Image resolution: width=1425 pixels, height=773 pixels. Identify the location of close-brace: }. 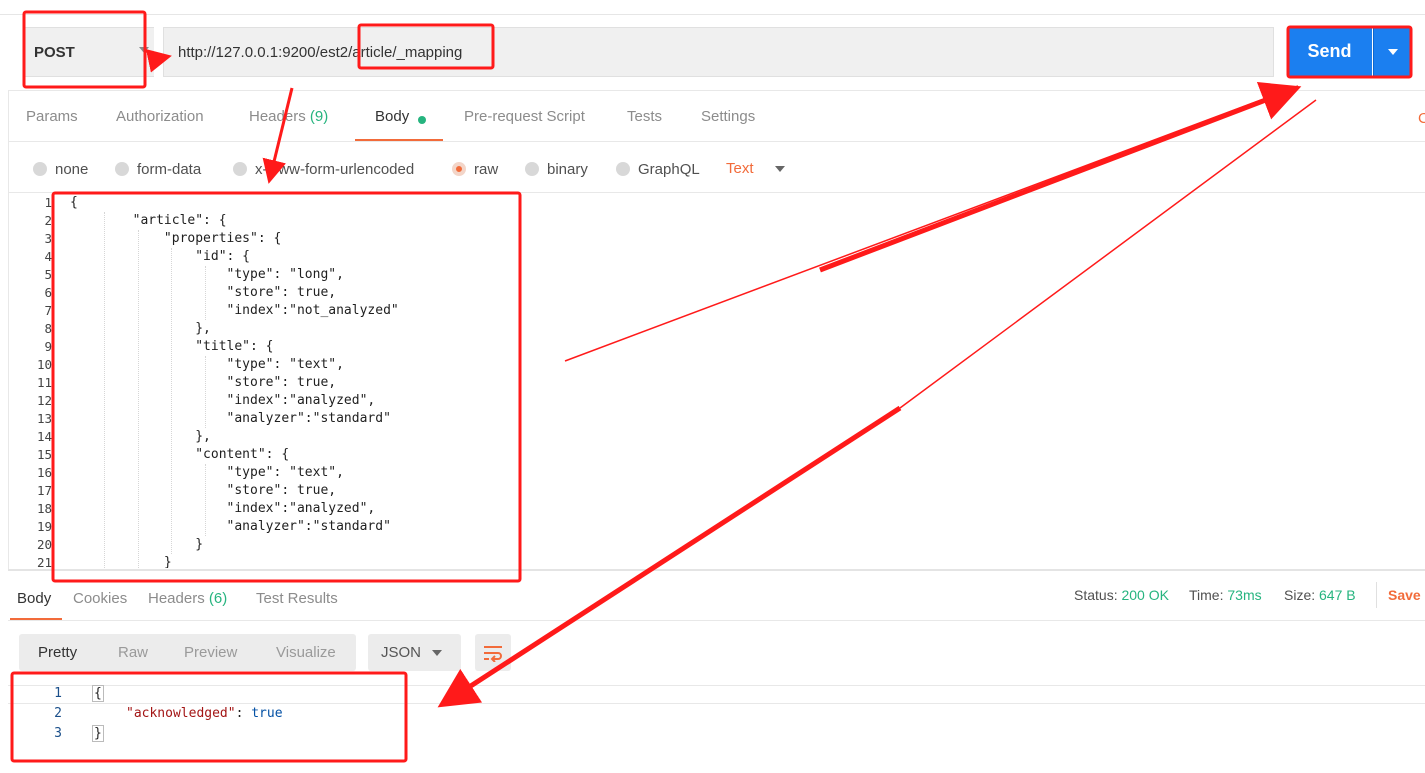
(98, 733).